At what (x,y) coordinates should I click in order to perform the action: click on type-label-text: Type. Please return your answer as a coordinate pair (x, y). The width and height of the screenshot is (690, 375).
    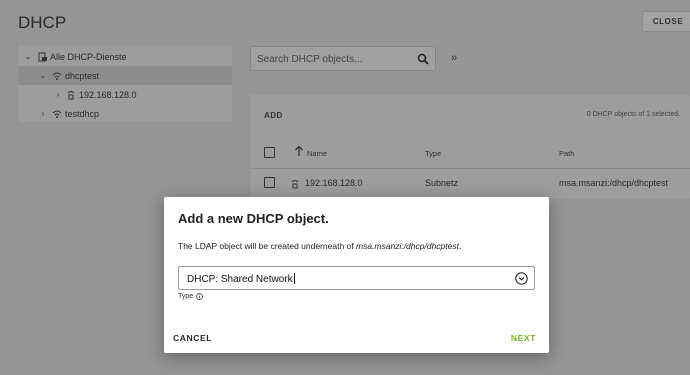
    Looking at the image, I should click on (186, 296).